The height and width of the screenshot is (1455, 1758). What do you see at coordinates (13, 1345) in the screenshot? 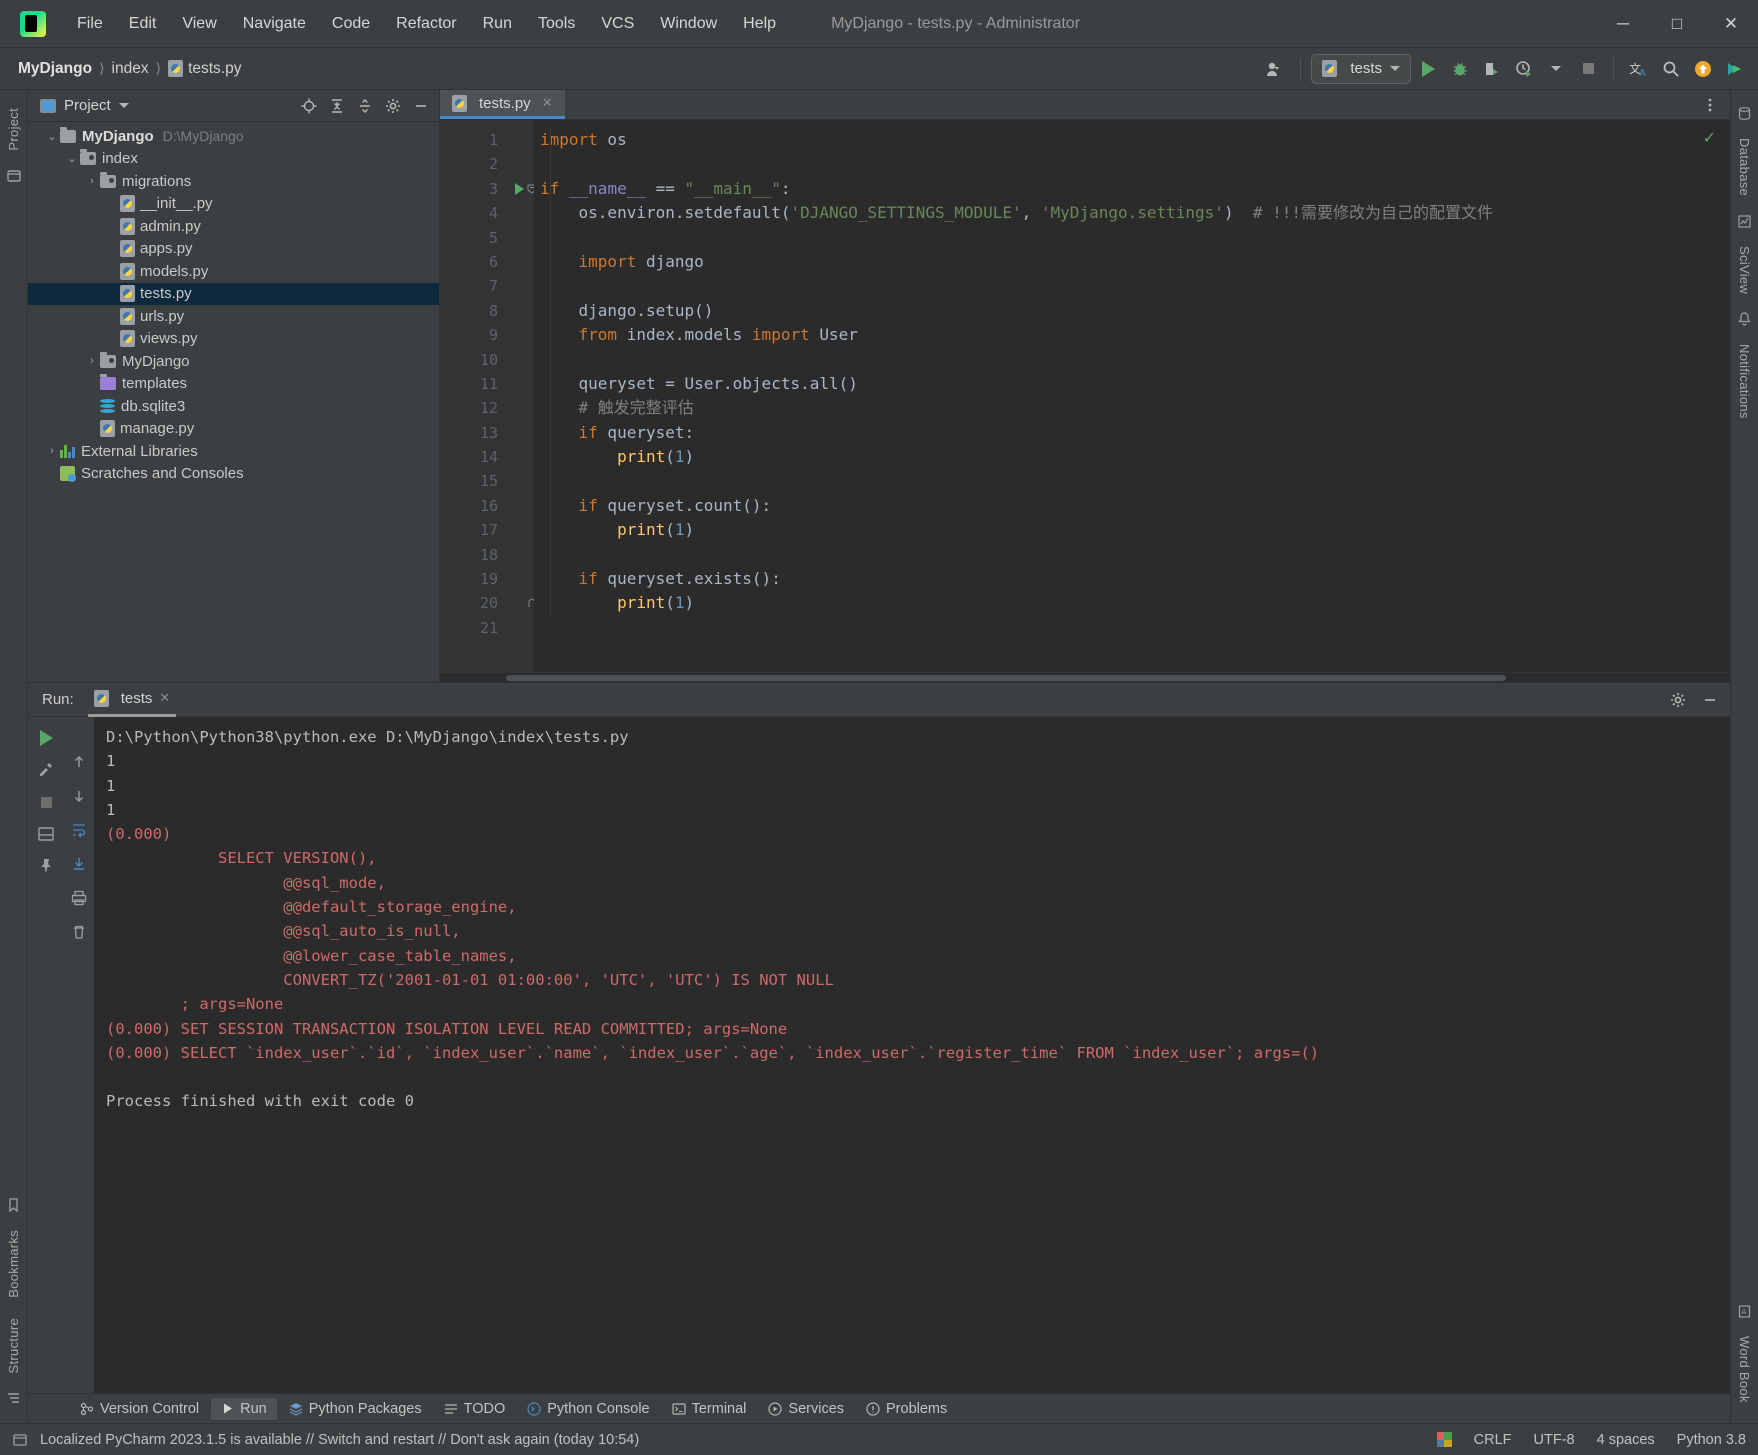
I see `rail-tab-structure: Structure` at bounding box center [13, 1345].